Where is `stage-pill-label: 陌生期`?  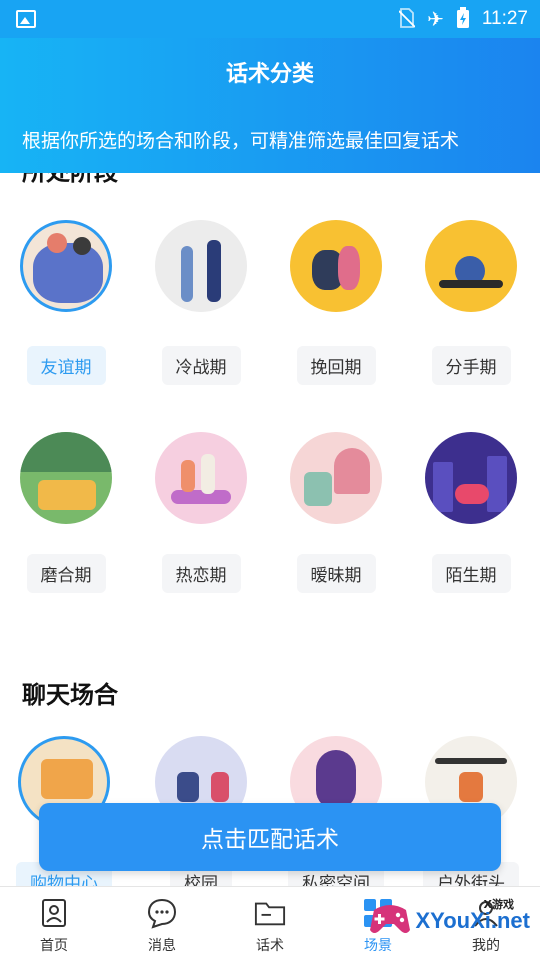 stage-pill-label: 陌生期 is located at coordinates (471, 573).